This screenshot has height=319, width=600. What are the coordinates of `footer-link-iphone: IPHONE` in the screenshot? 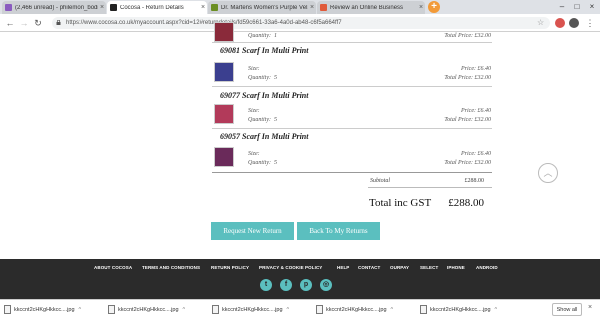 It's located at (456, 267).